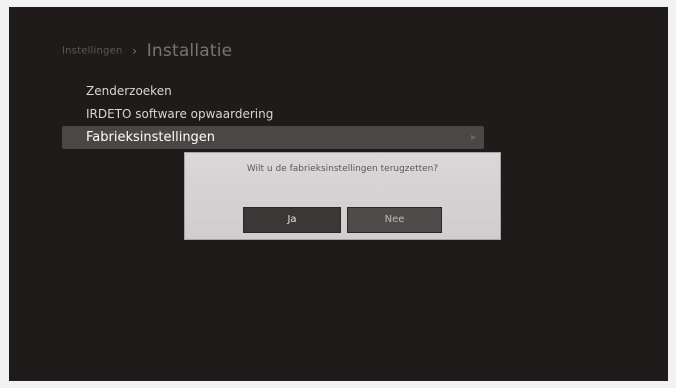 The width and height of the screenshot is (676, 388). What do you see at coordinates (273, 91) in the screenshot?
I see `menu-item-channel-search: Zenderzoeken` at bounding box center [273, 91].